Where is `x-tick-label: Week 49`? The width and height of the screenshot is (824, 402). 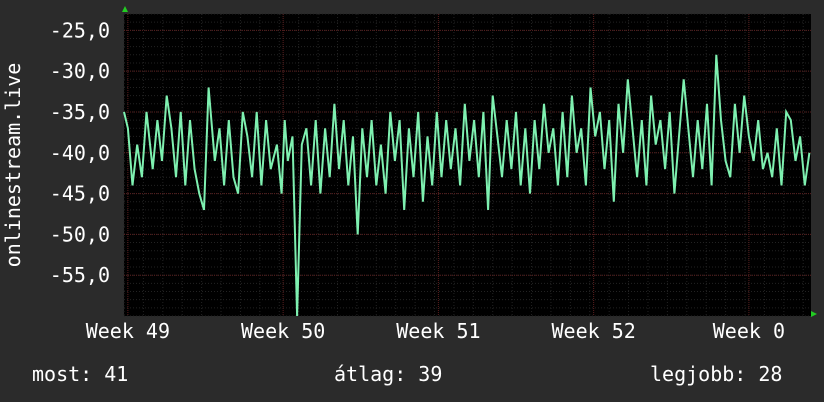 x-tick-label: Week 49 is located at coordinates (128, 331).